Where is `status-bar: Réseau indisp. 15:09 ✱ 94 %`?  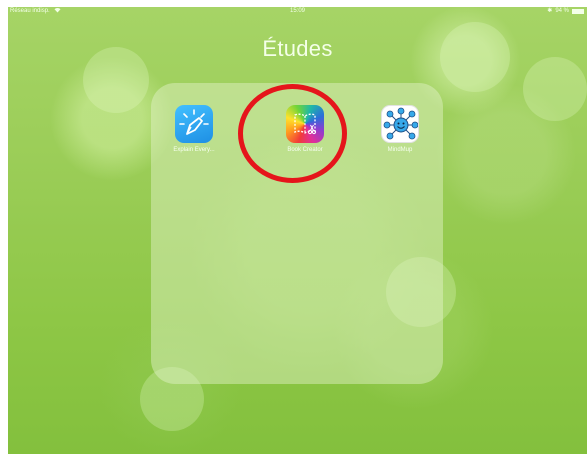 status-bar: Réseau indisp. 15:09 ✱ 94 % is located at coordinates (297, 12).